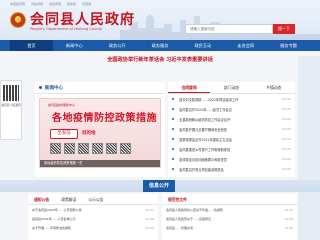  I want to click on tab-township-news: 乡镇动态, so click(274, 87).